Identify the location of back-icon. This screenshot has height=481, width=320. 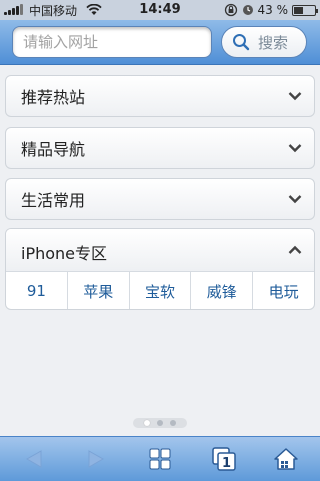
(33, 459).